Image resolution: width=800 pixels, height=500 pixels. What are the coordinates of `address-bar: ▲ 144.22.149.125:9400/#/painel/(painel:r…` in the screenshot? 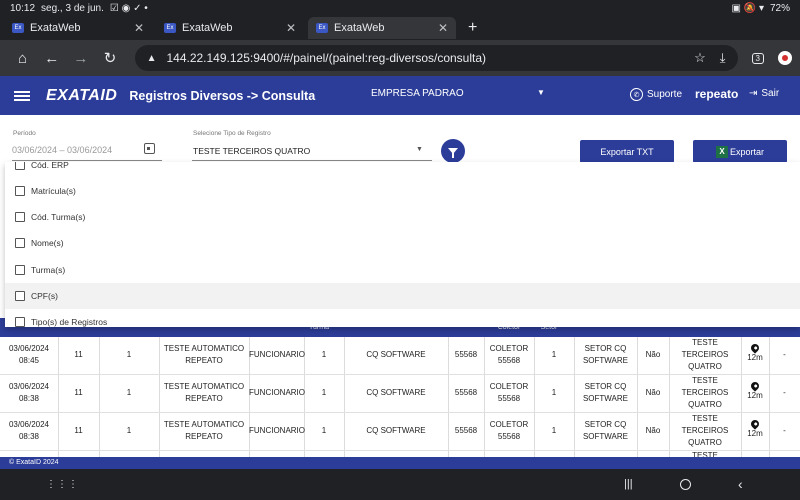 It's located at (436, 58).